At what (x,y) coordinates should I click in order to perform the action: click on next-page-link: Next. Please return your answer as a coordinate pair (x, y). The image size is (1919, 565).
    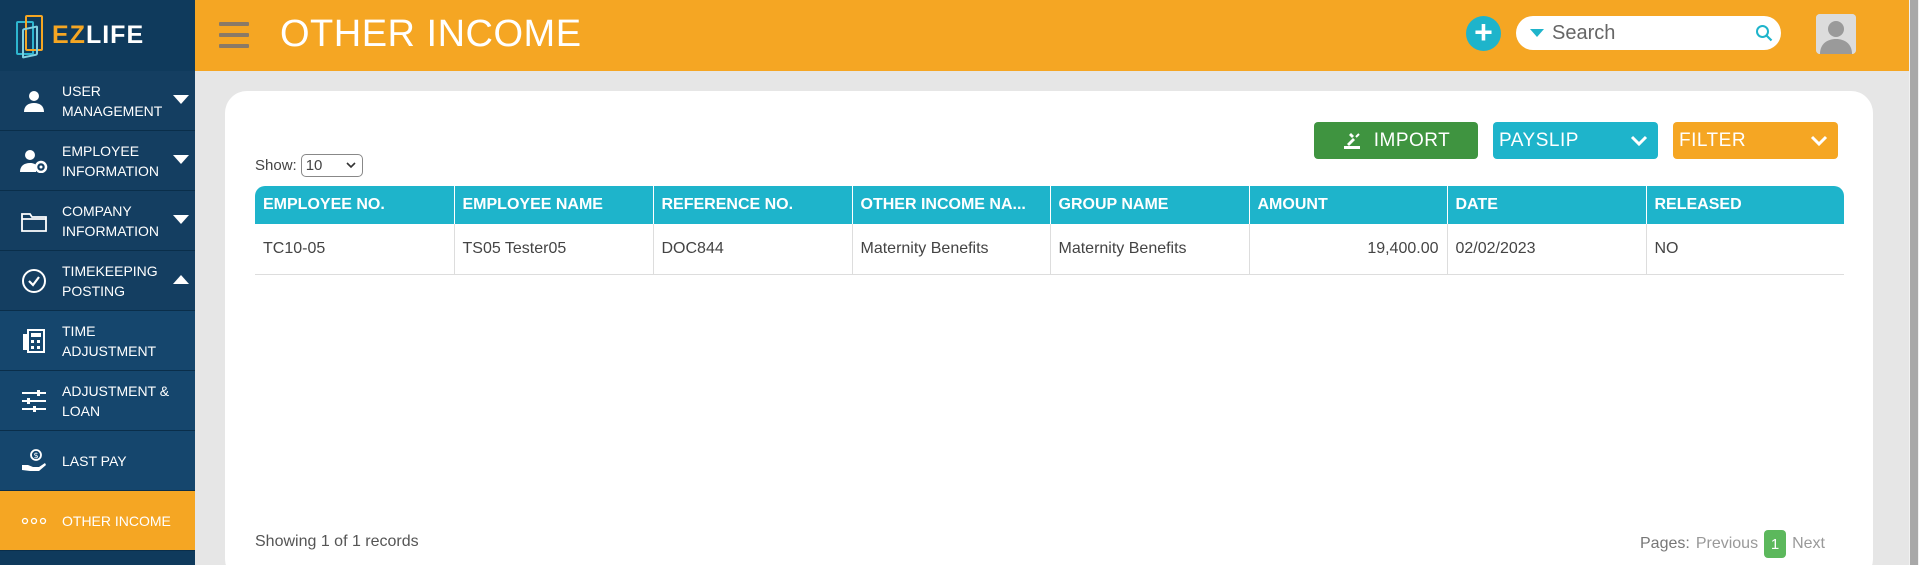
    Looking at the image, I should click on (1808, 544).